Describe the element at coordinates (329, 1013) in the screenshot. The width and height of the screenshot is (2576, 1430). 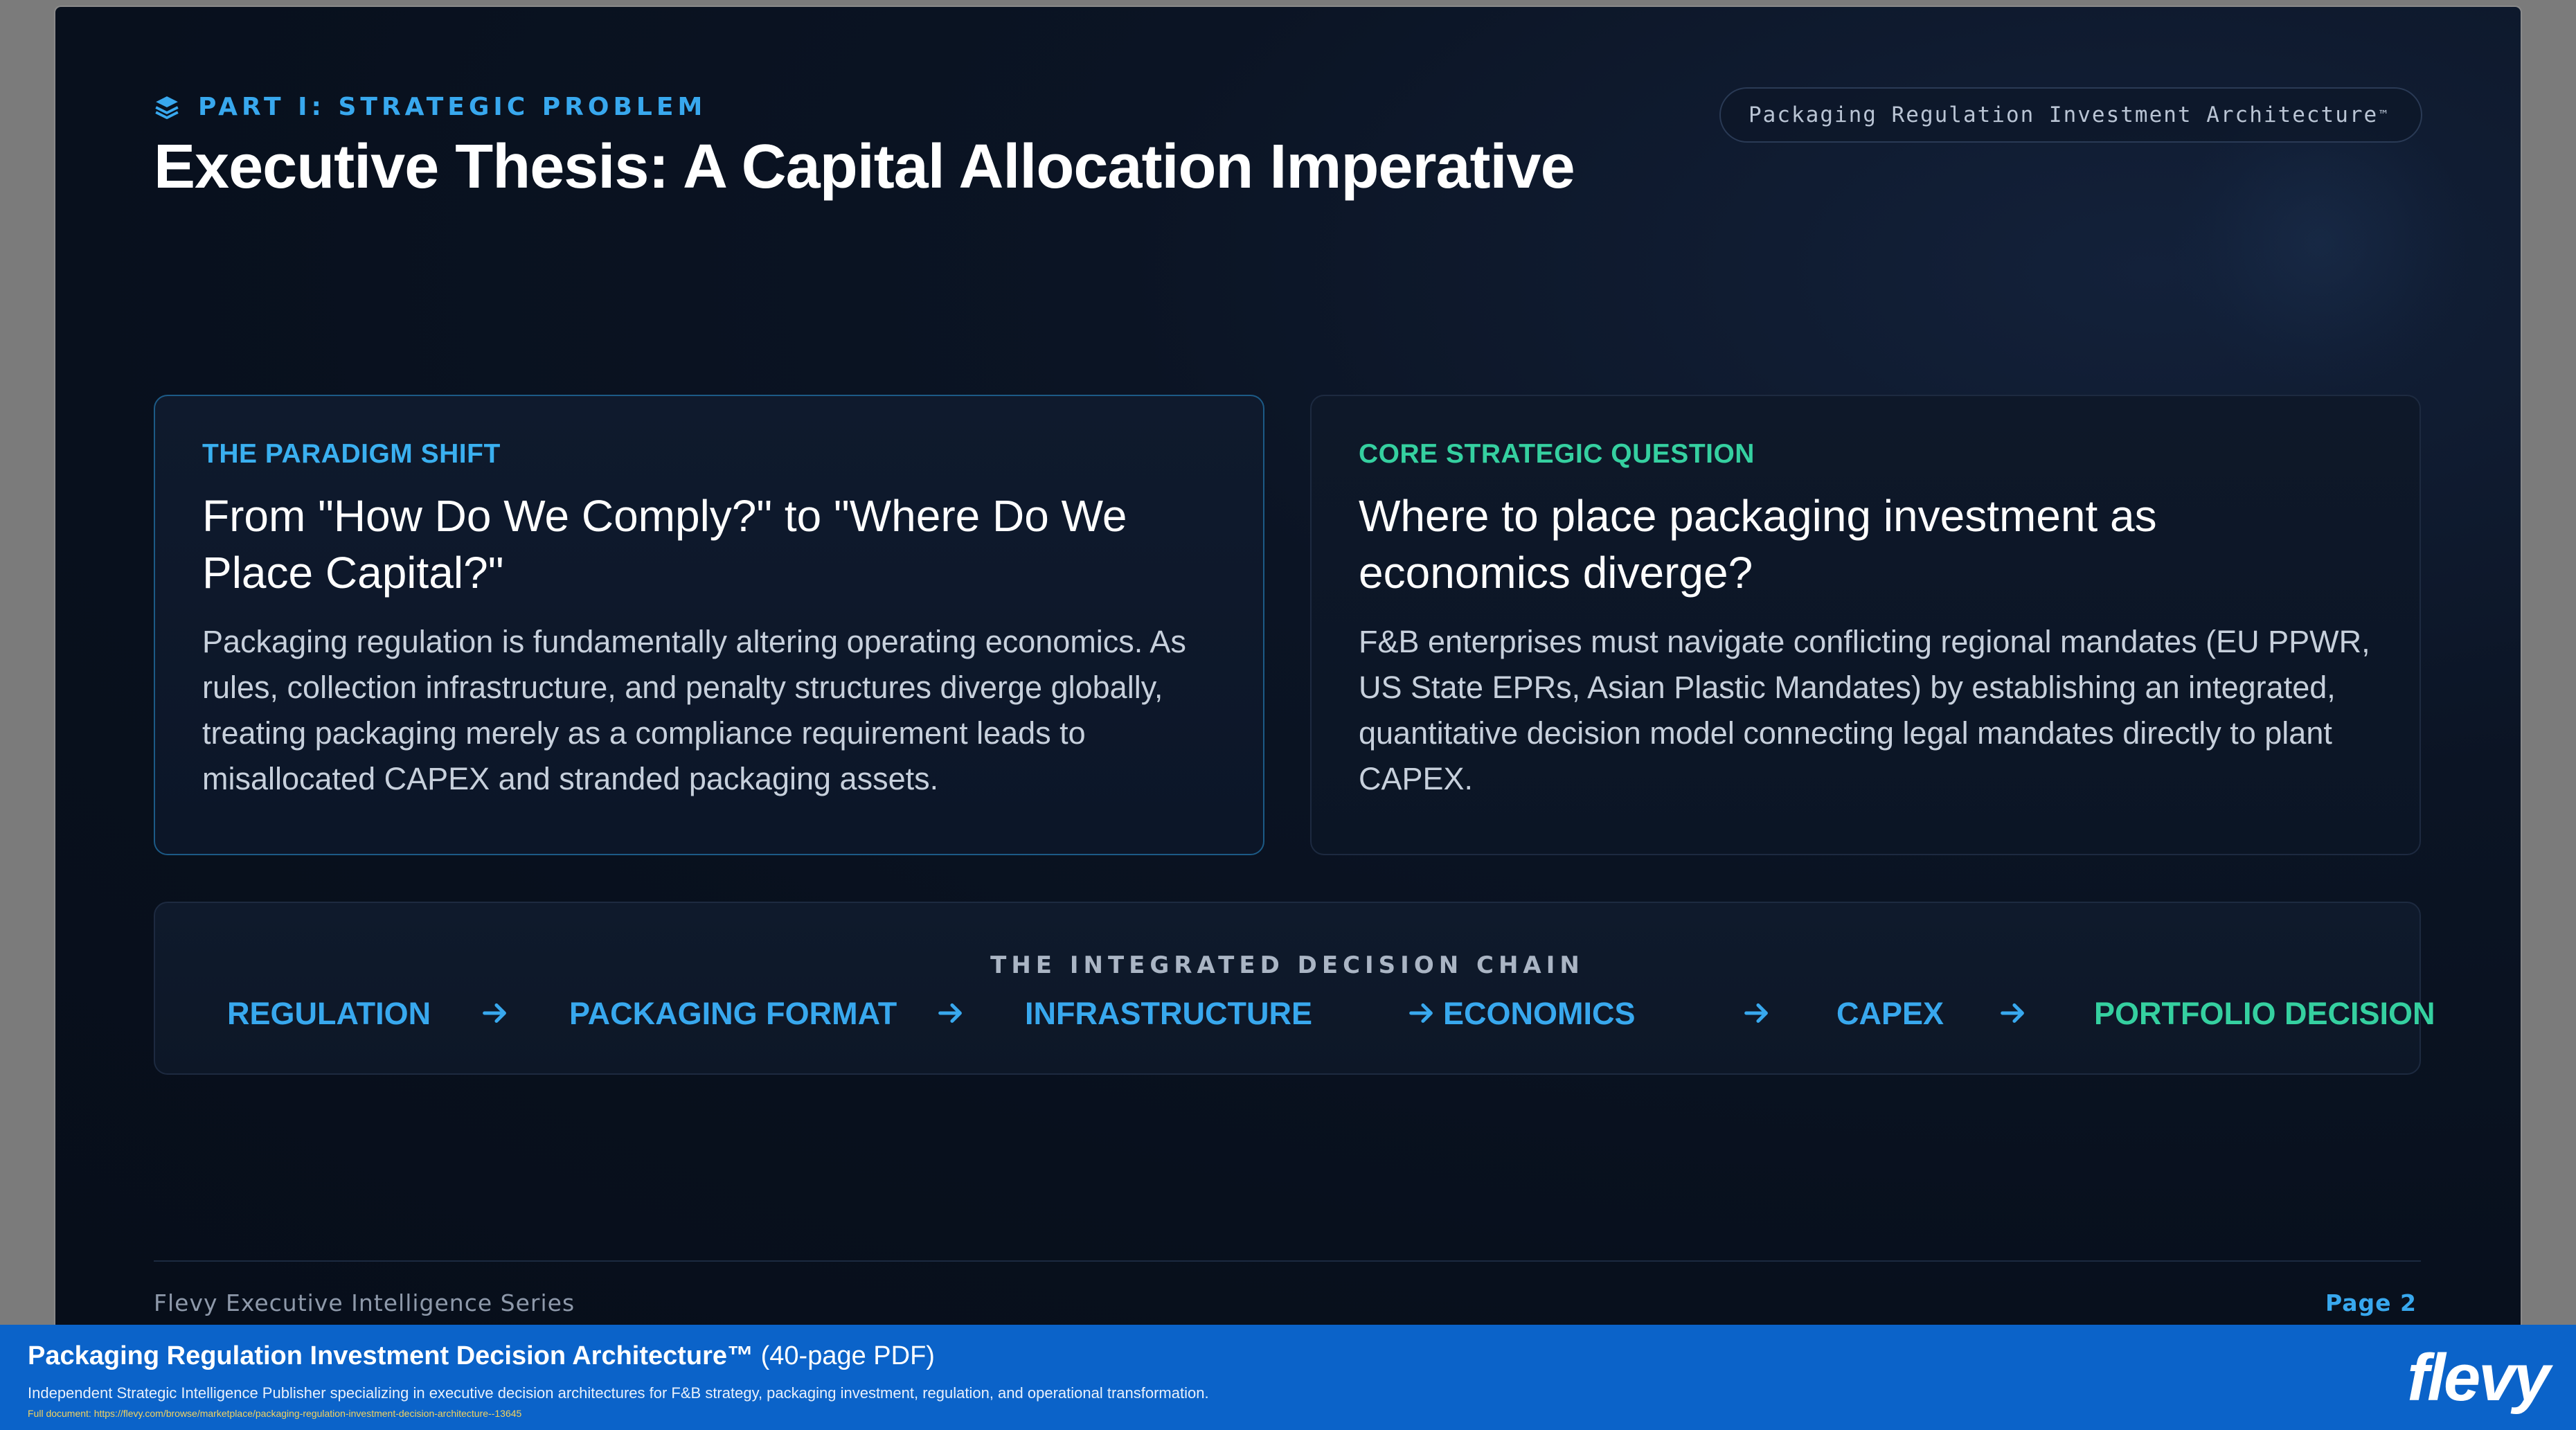
I see `chain-step-regulation: REGULATION` at that location.